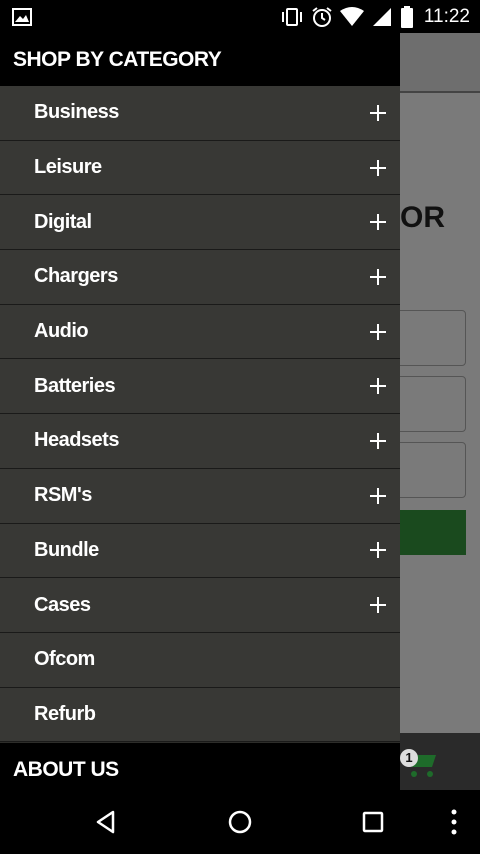 The image size is (480, 854). I want to click on category-item: Cases, so click(200, 605).